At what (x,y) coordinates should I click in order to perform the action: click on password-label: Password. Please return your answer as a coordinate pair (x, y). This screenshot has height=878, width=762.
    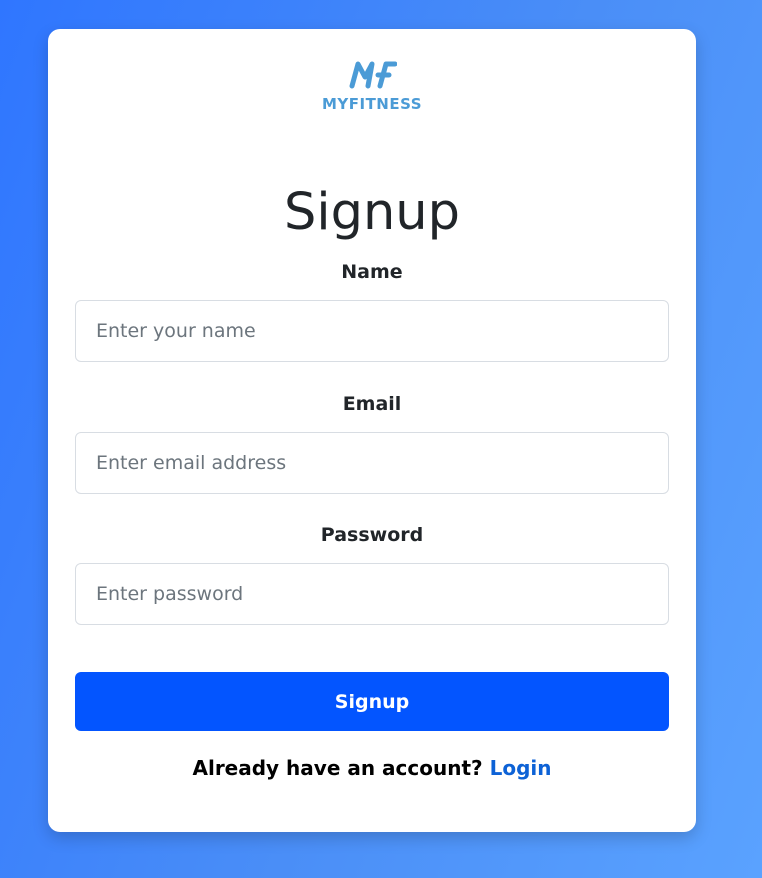
    Looking at the image, I should click on (372, 535).